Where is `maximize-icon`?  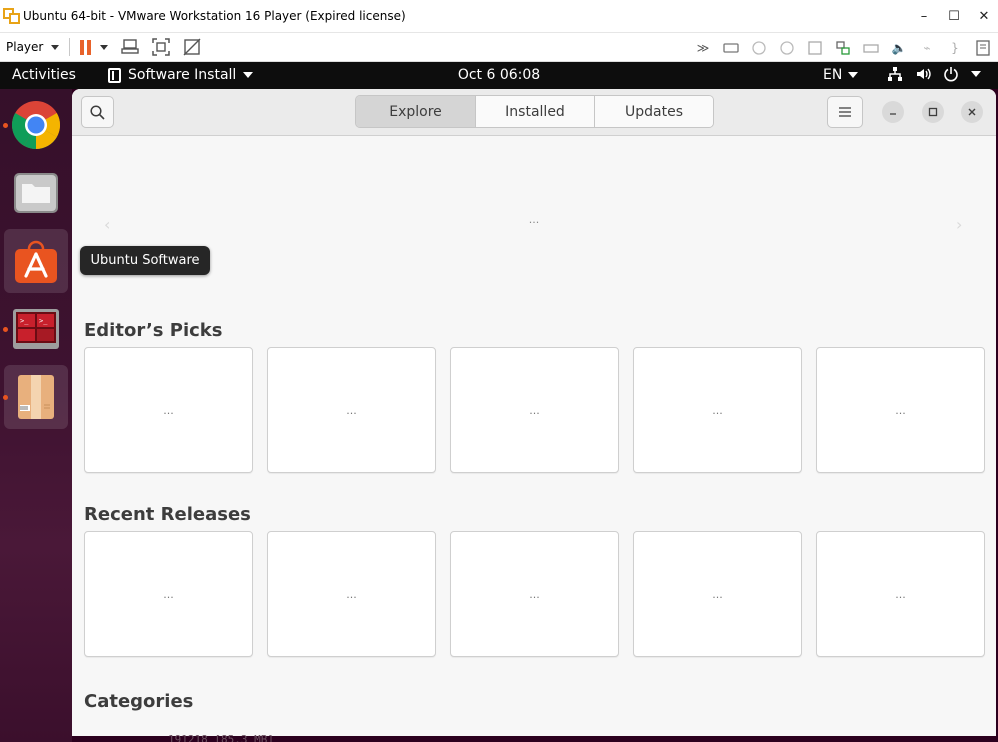 maximize-icon is located at coordinates (933, 112).